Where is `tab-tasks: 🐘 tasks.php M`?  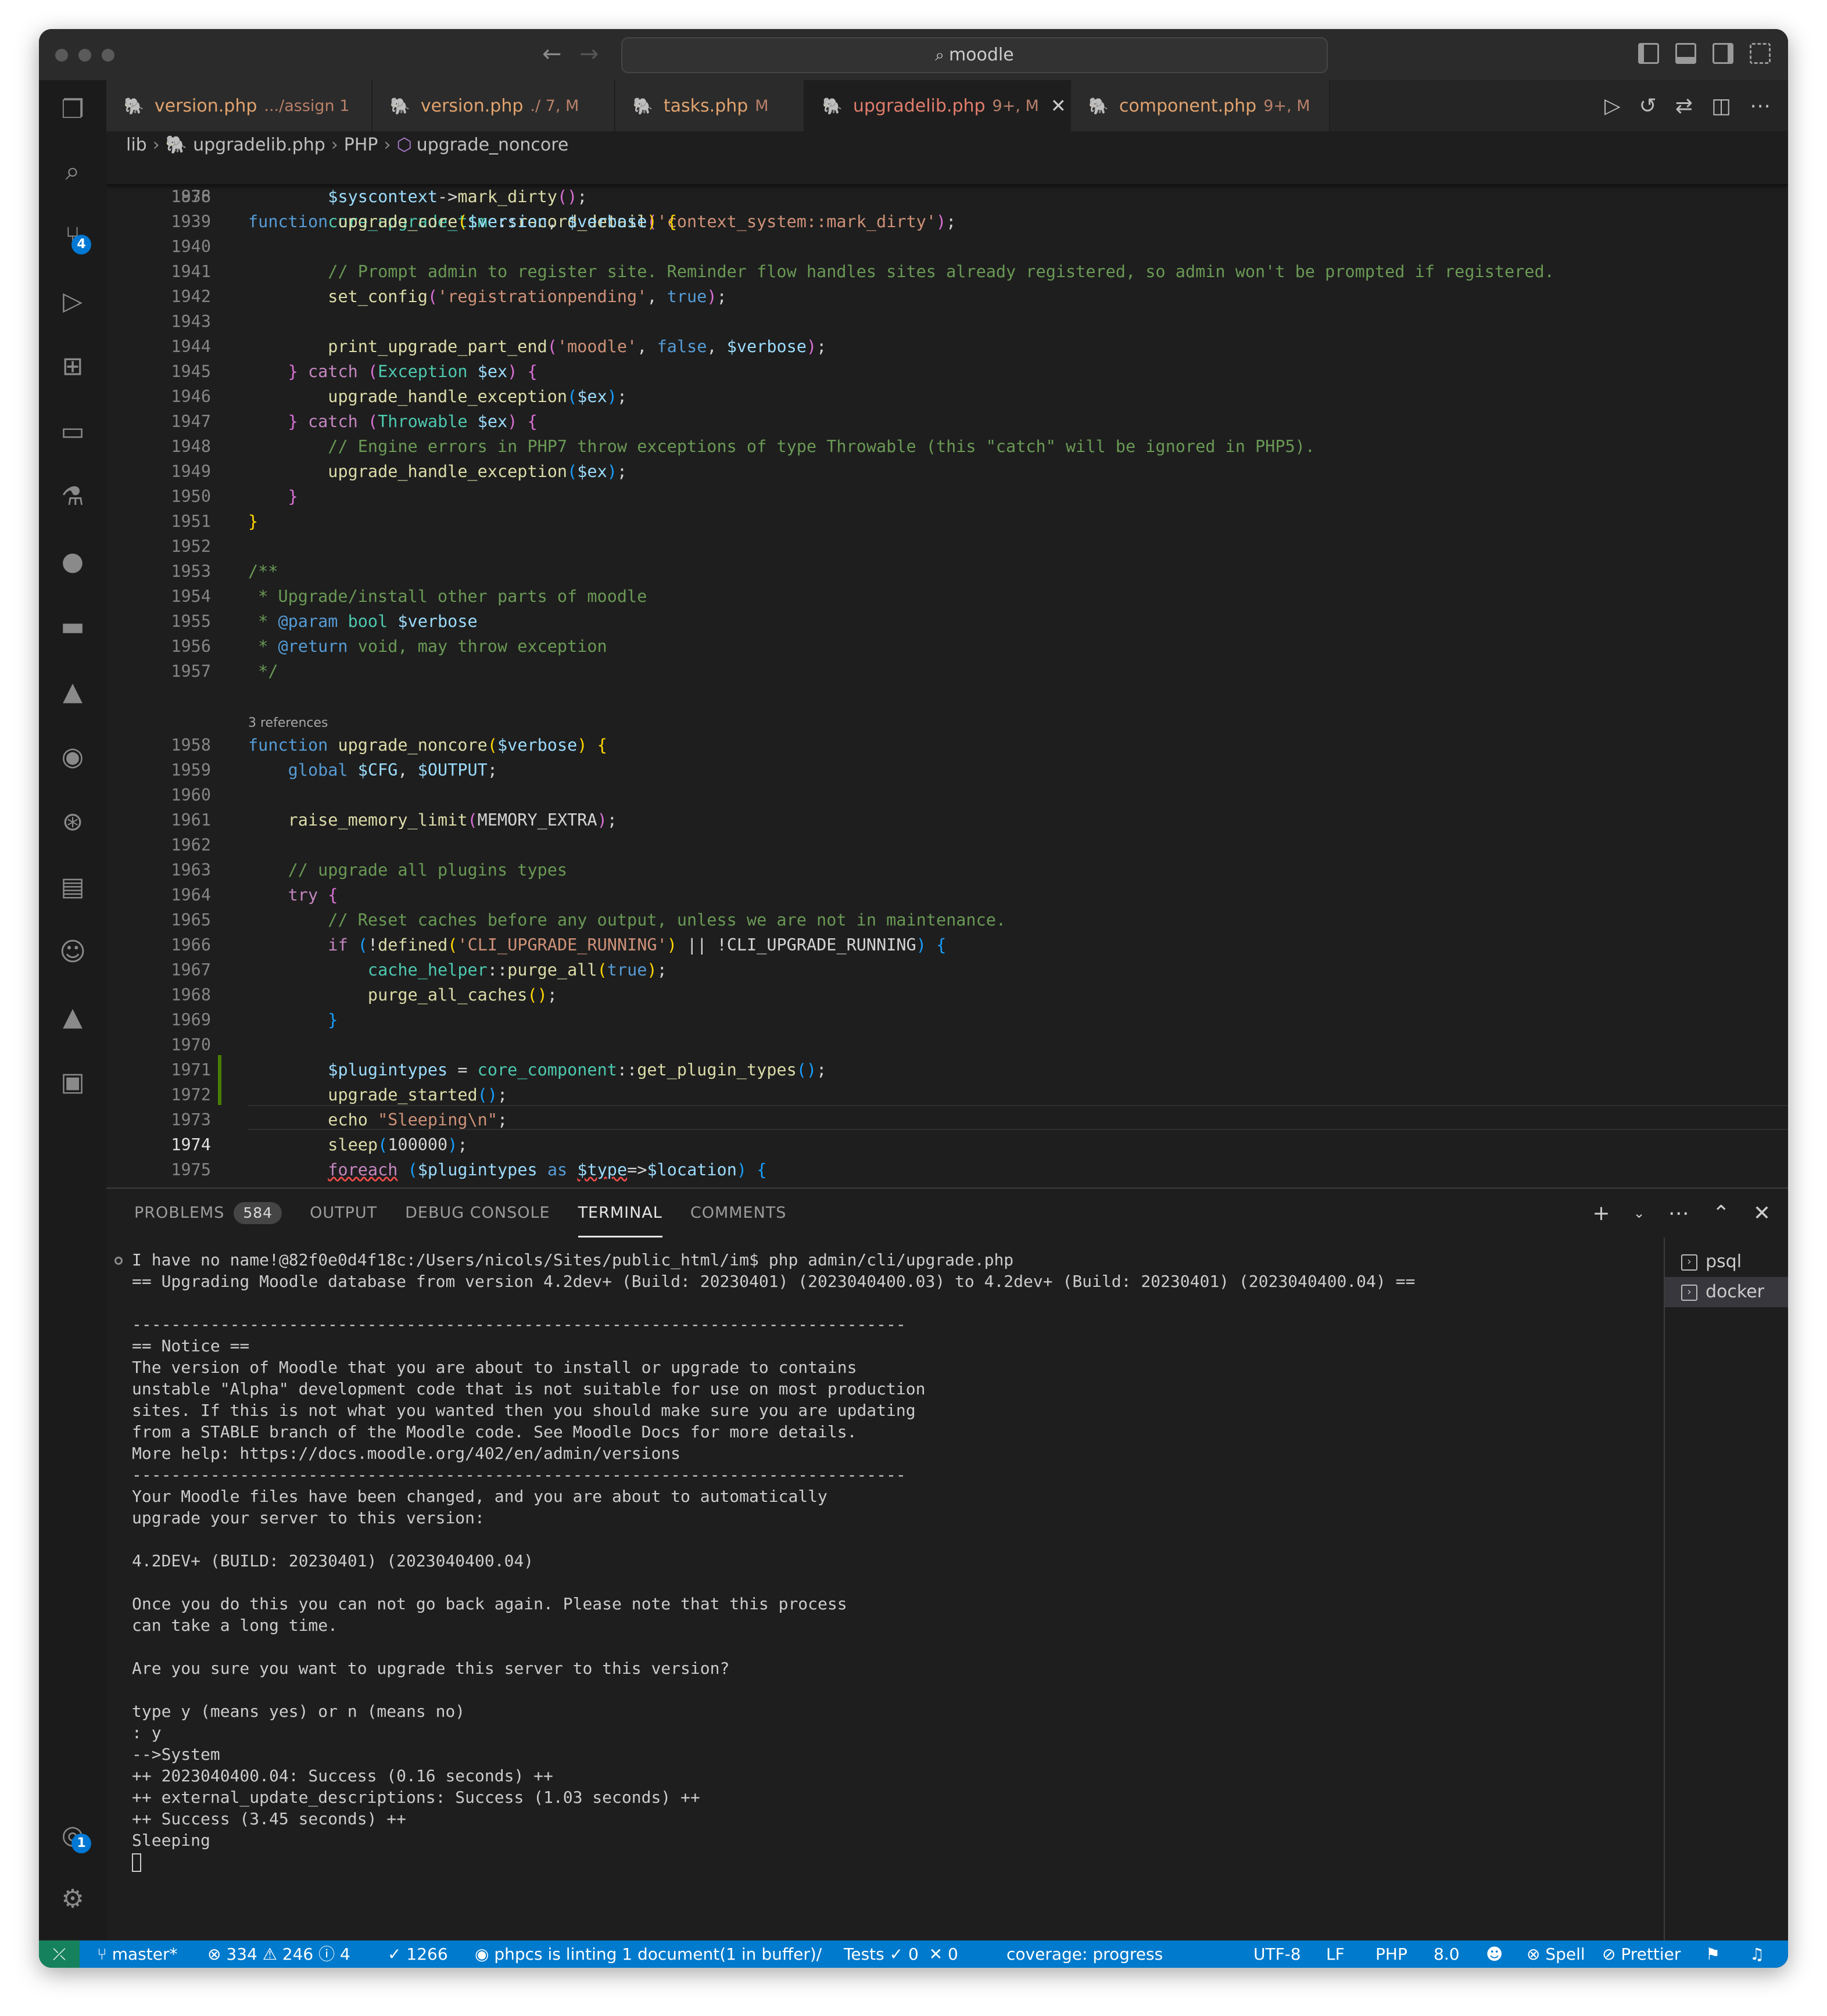 tab-tasks: 🐘 tasks.php M is located at coordinates (710, 105).